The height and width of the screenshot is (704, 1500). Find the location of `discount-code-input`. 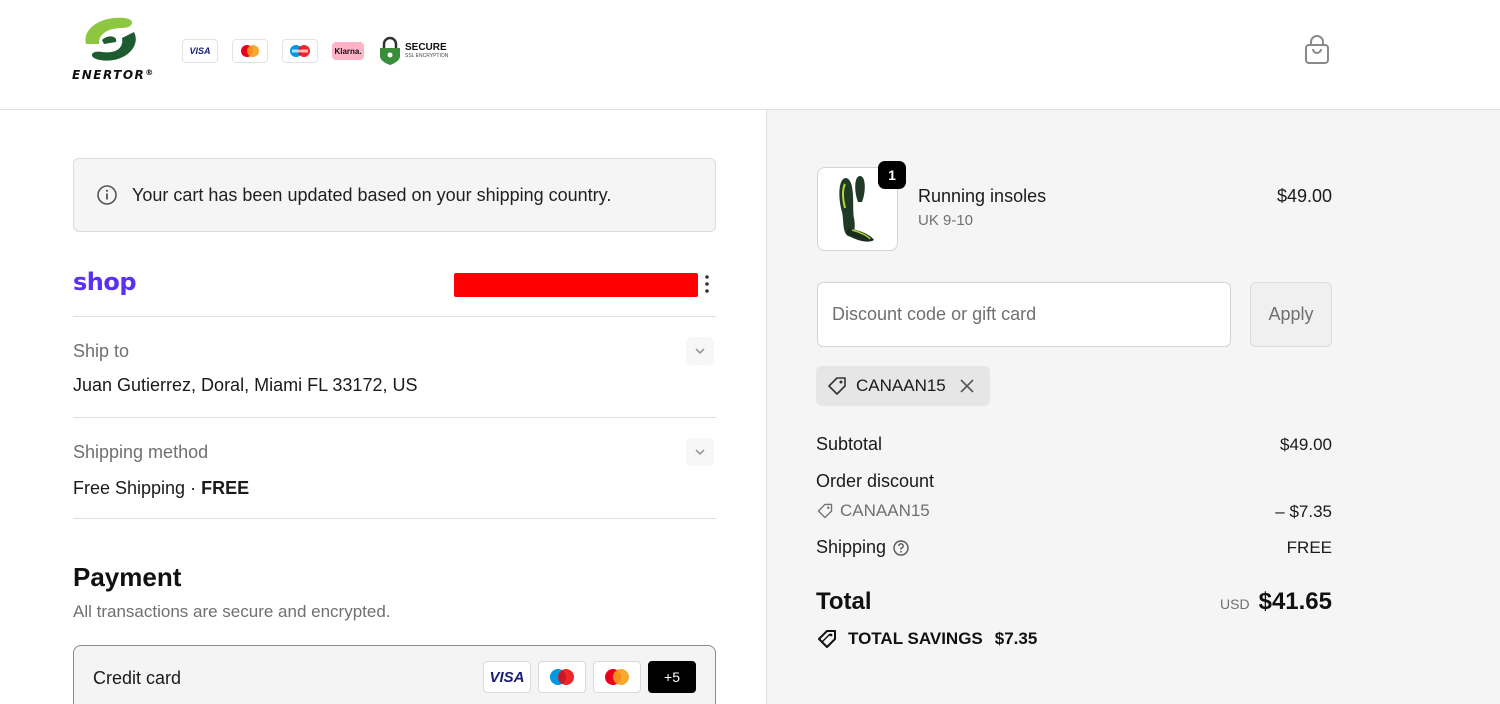

discount-code-input is located at coordinates (1024, 314).